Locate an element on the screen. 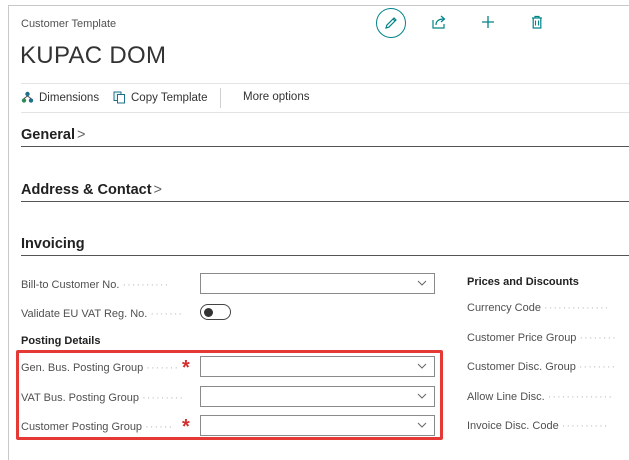  section-invoicing-divider is located at coordinates (325, 255).